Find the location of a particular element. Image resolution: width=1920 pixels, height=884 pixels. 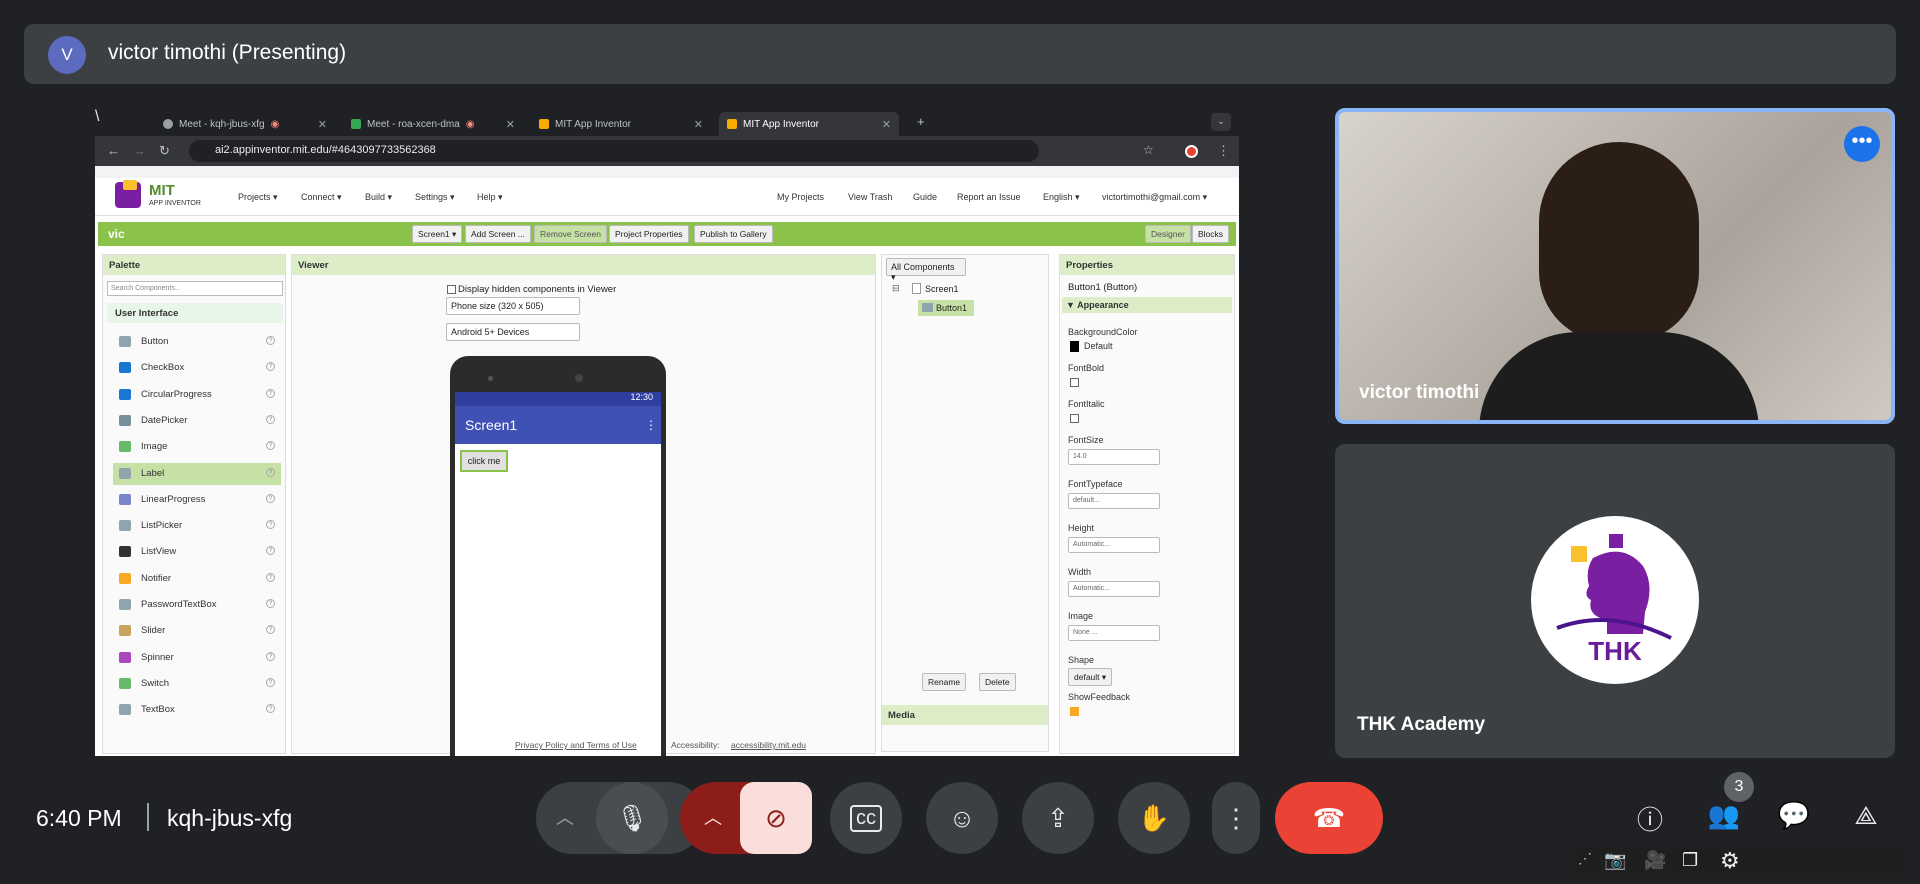

accessibility-link: accessibility.mit.edu is located at coordinates (768, 745).